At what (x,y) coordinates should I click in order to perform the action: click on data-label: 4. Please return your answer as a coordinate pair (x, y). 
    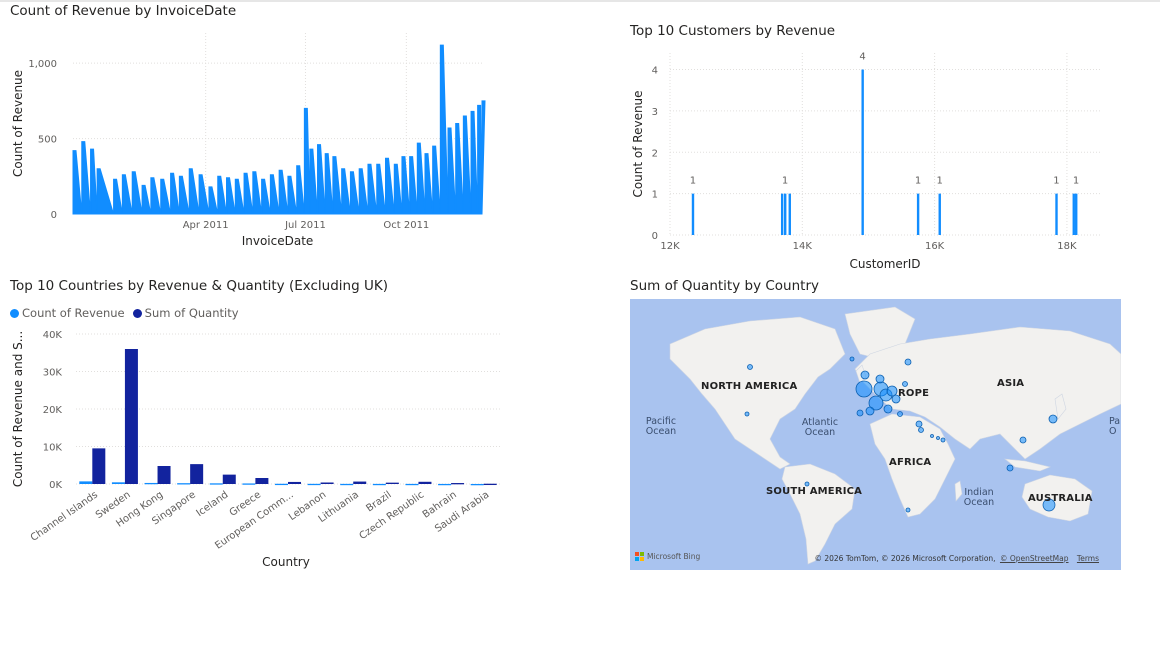
    Looking at the image, I should click on (862, 57).